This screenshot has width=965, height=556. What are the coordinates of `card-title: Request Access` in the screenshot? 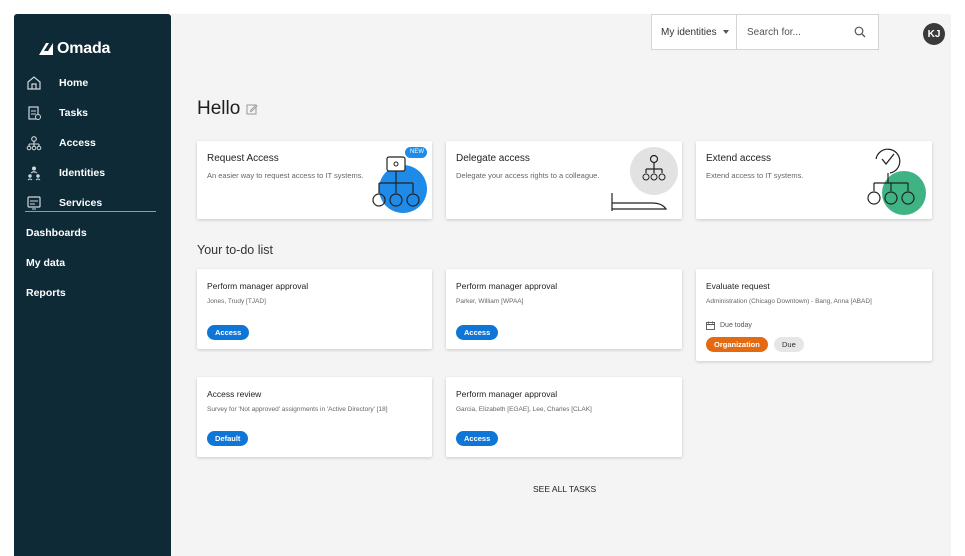 It's located at (243, 158).